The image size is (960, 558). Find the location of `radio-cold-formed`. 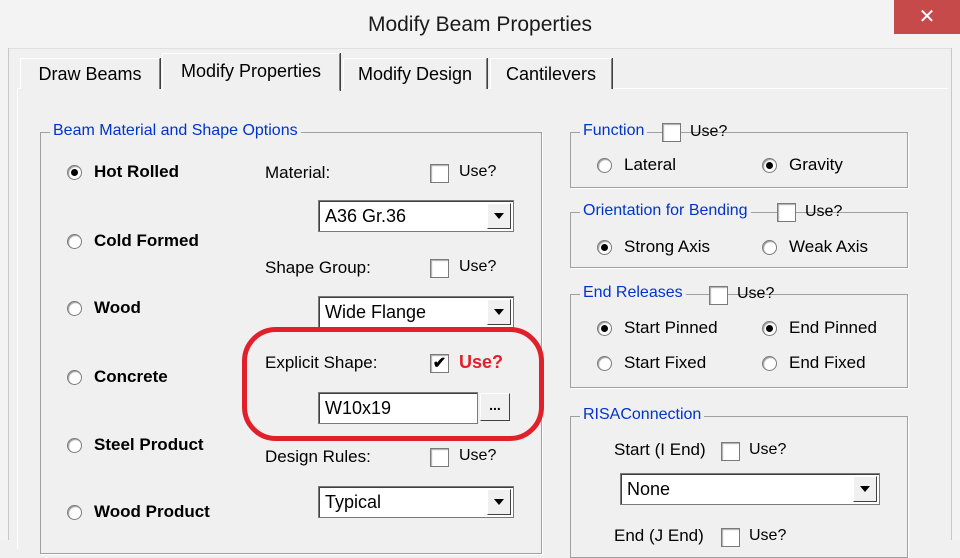

radio-cold-formed is located at coordinates (74, 241).